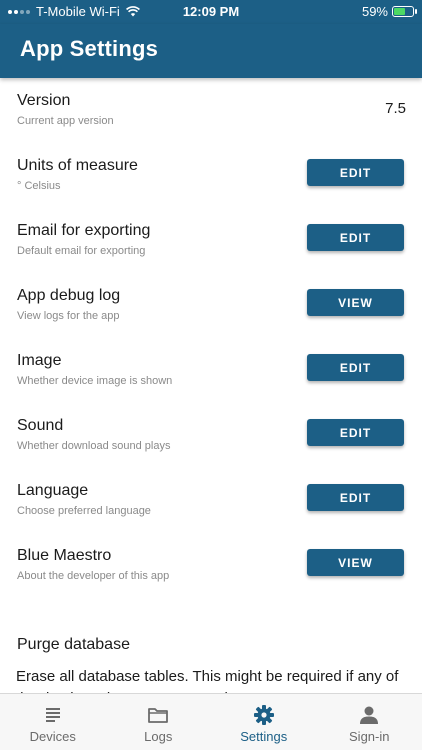  I want to click on setting-label: Units of measure, so click(77, 165).